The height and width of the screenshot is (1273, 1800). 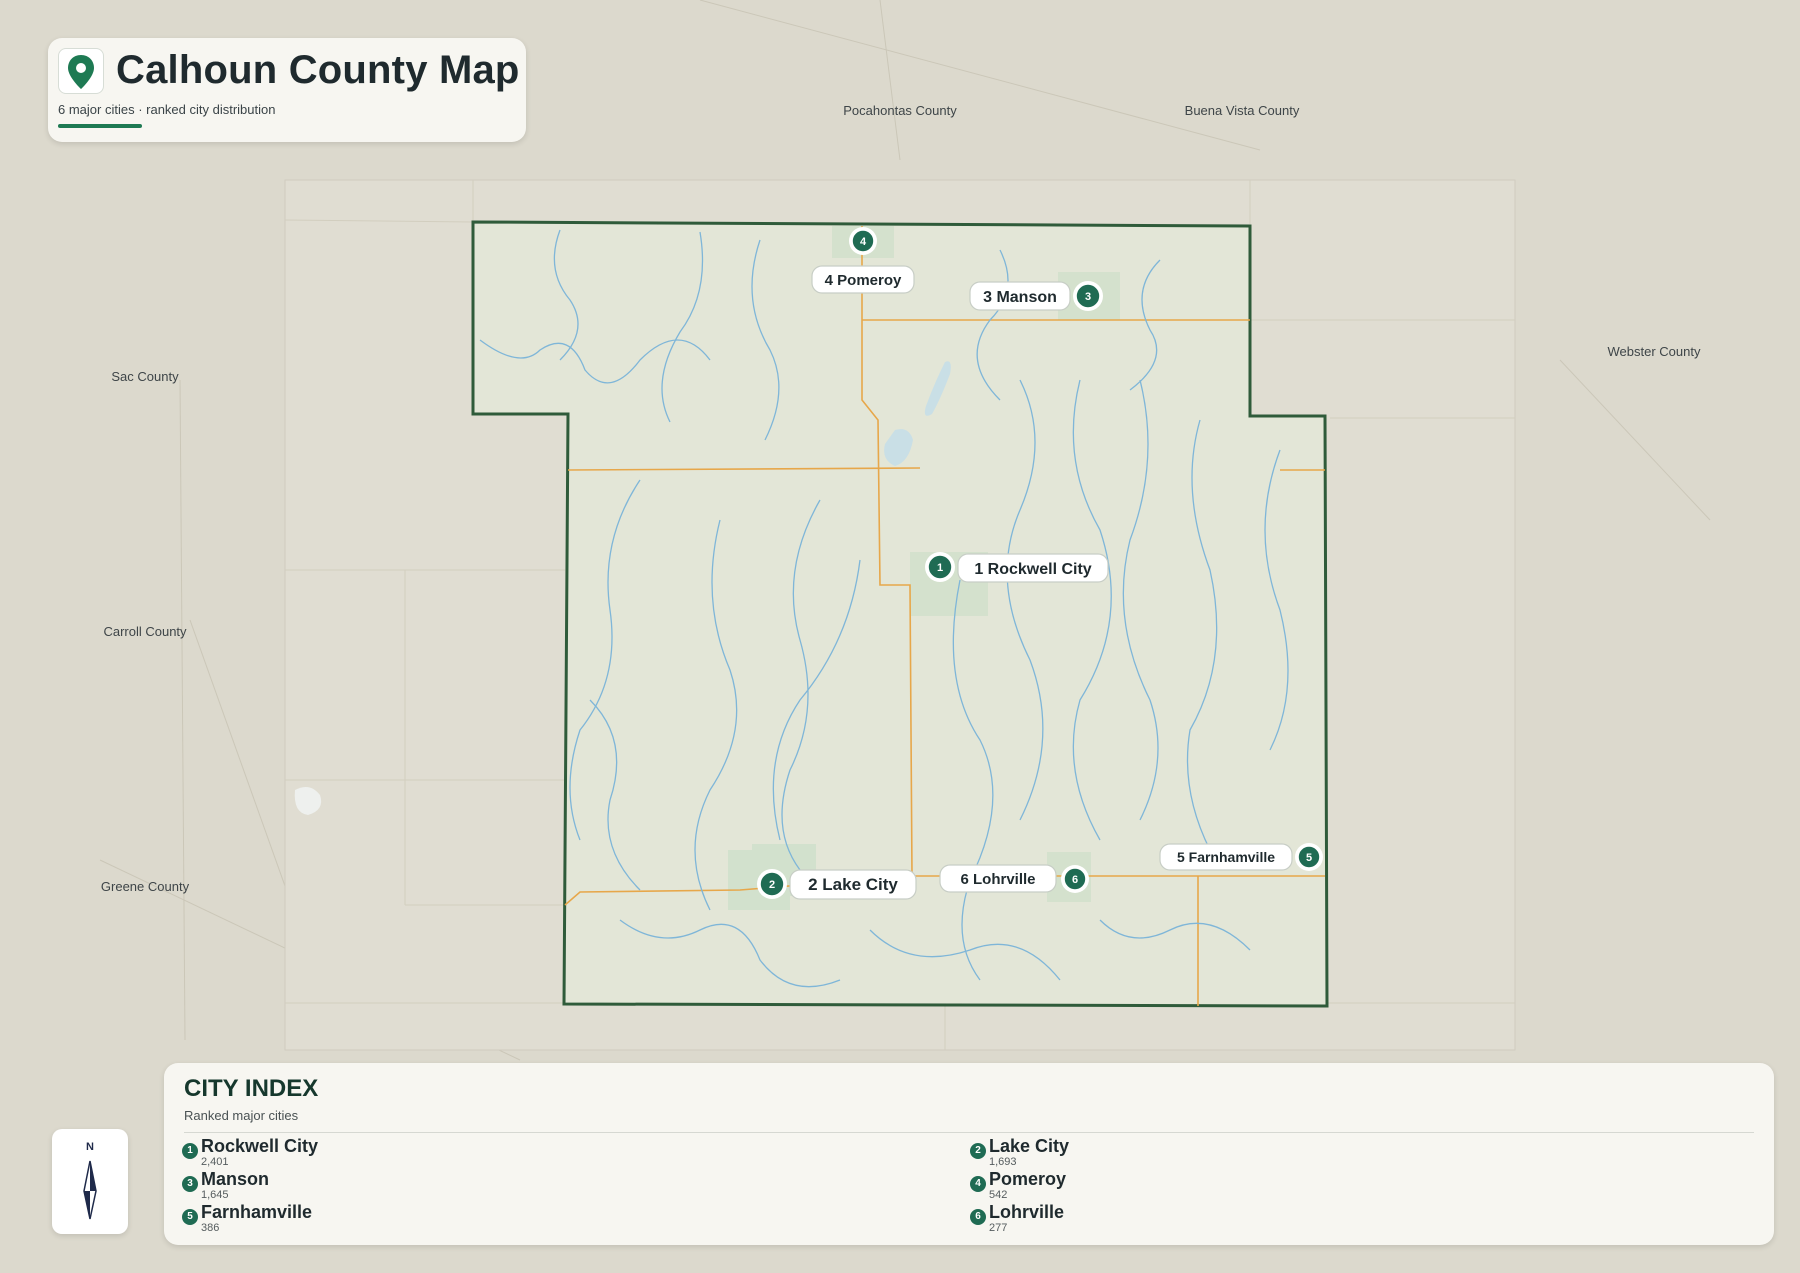 I want to click on city-label-lake-city: 2 Lake City, so click(x=853, y=884).